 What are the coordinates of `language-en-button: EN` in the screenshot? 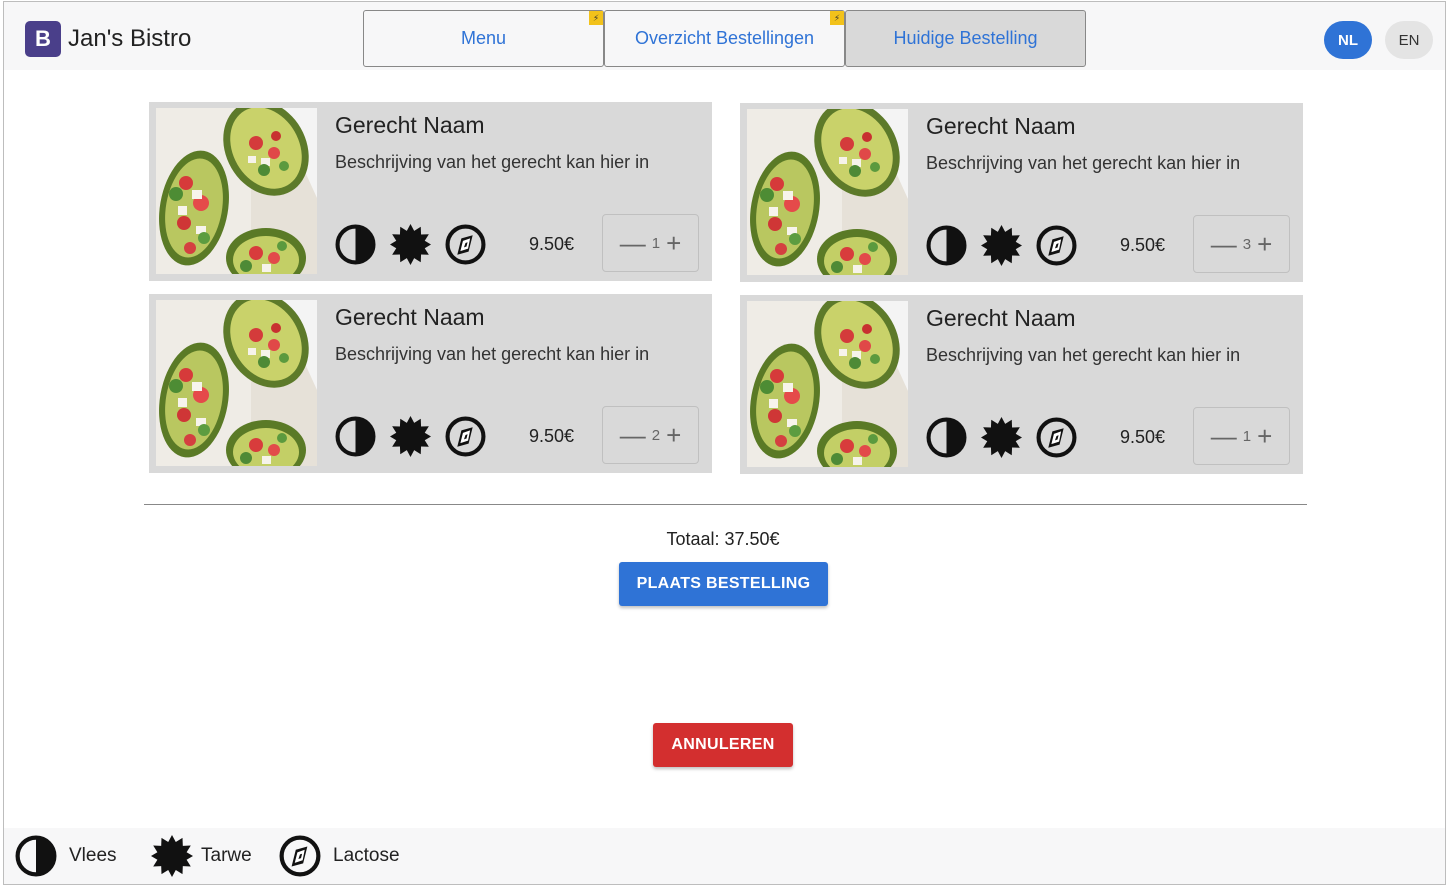 It's located at (1409, 40).